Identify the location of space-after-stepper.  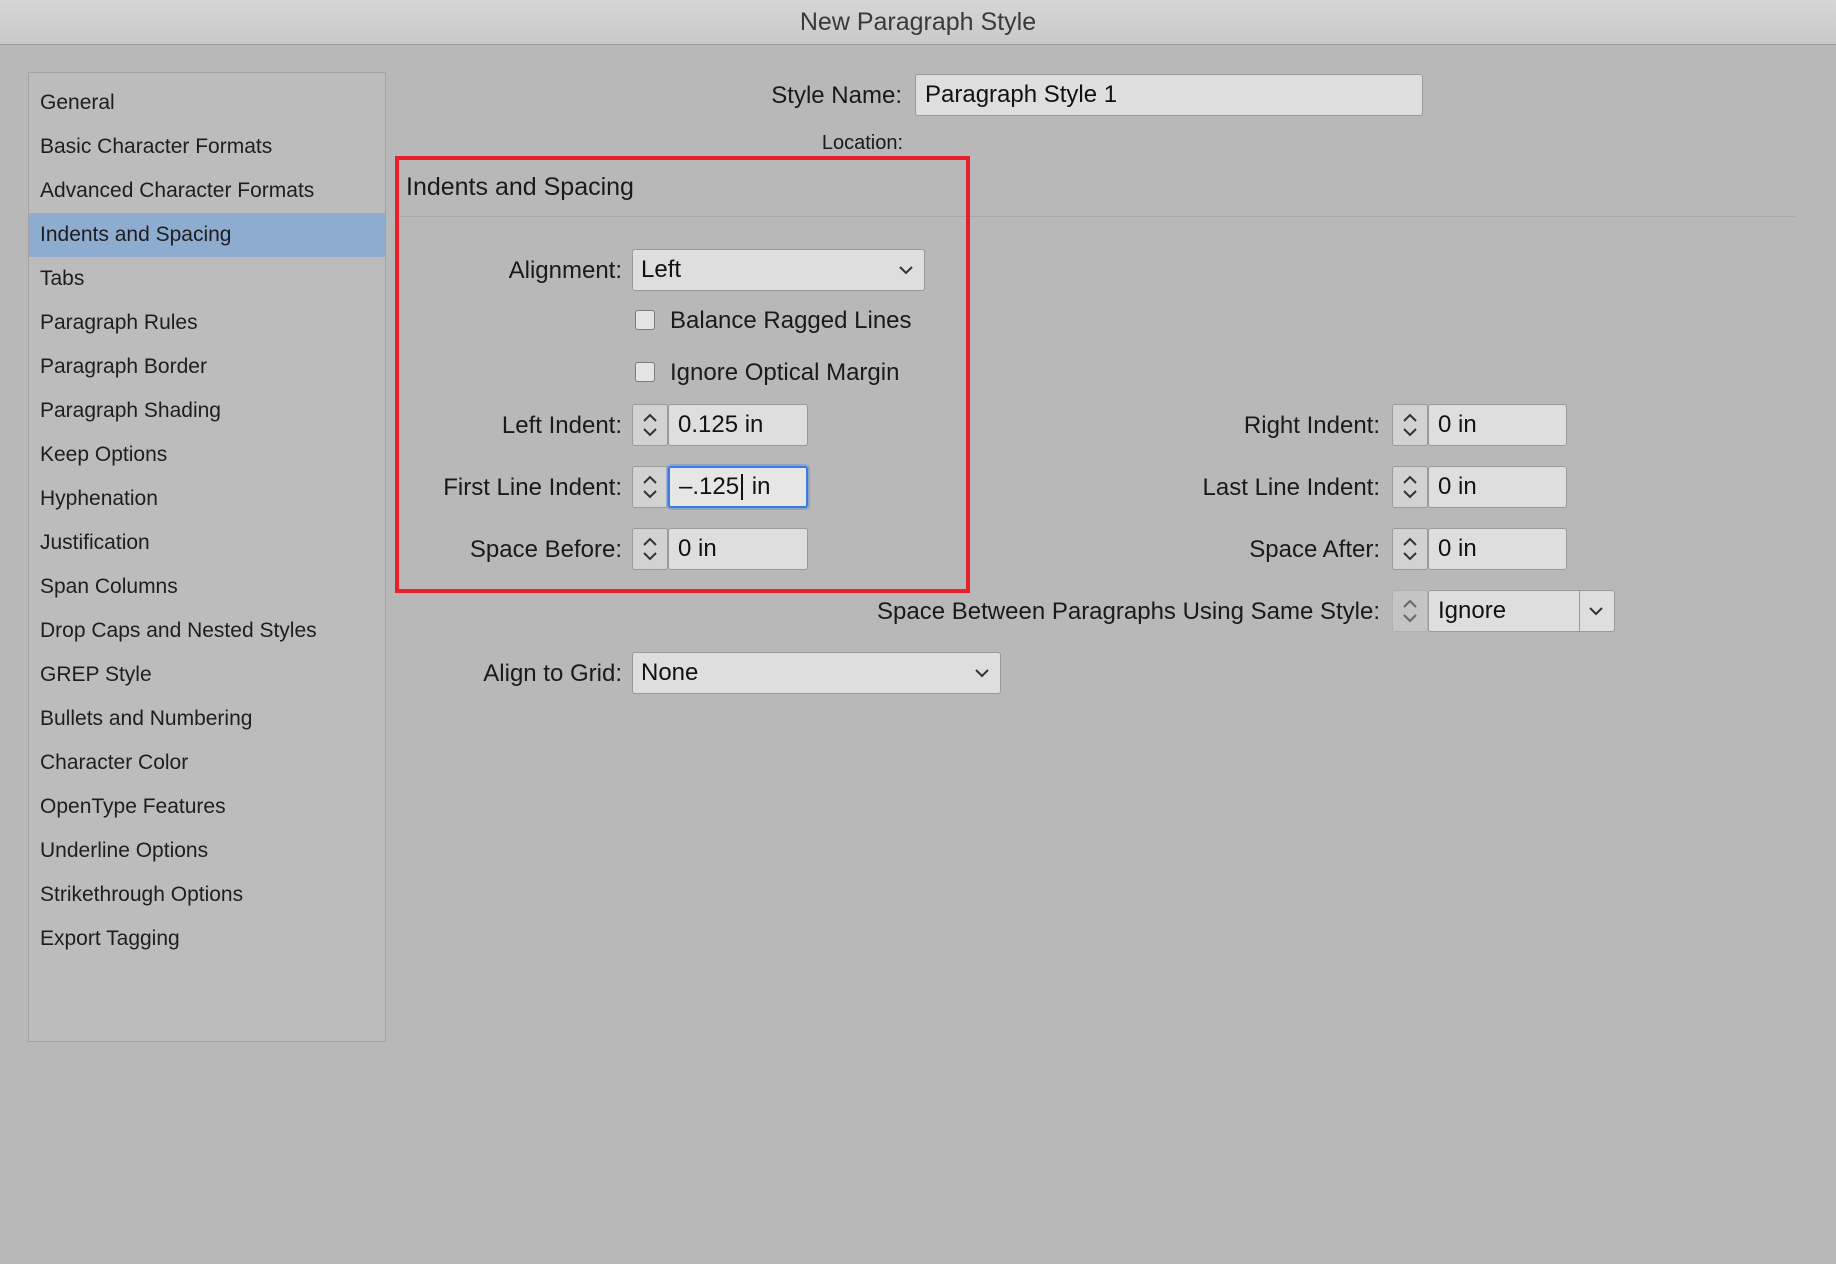
(1410, 549).